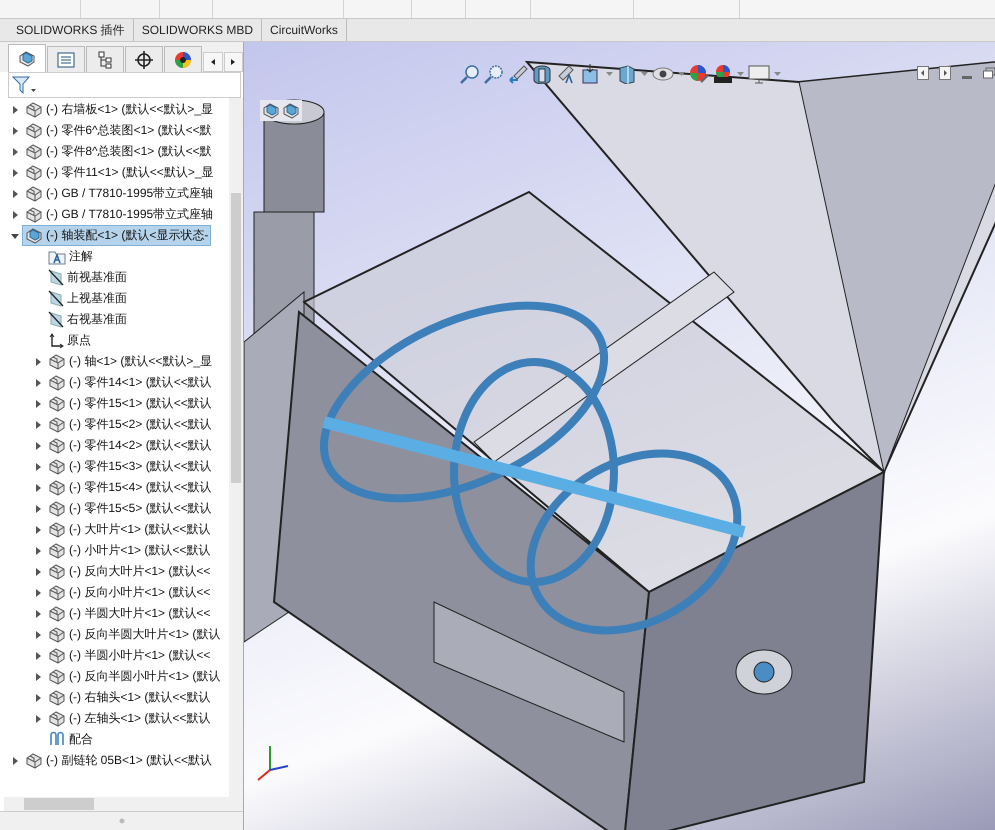 Image resolution: width=995 pixels, height=830 pixels. I want to click on plane-icon, so click(56, 319).